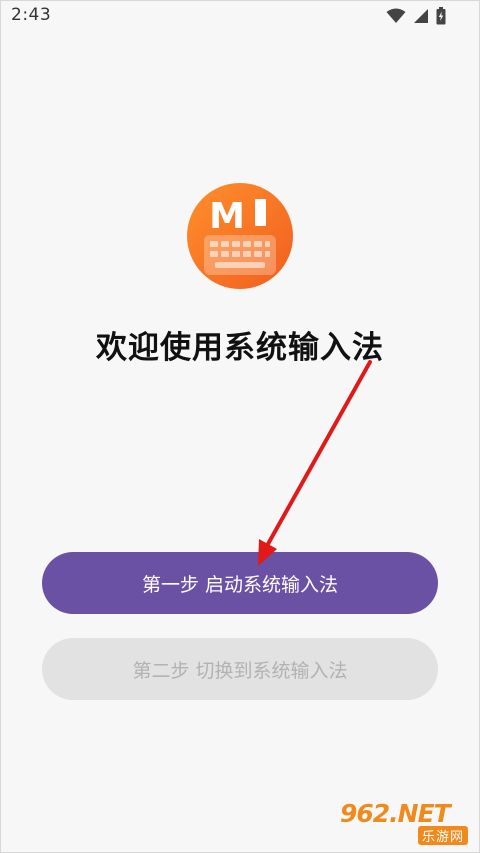 The image size is (480, 853). Describe the element at coordinates (31, 15) in the screenshot. I see `status-time: 2:43` at that location.